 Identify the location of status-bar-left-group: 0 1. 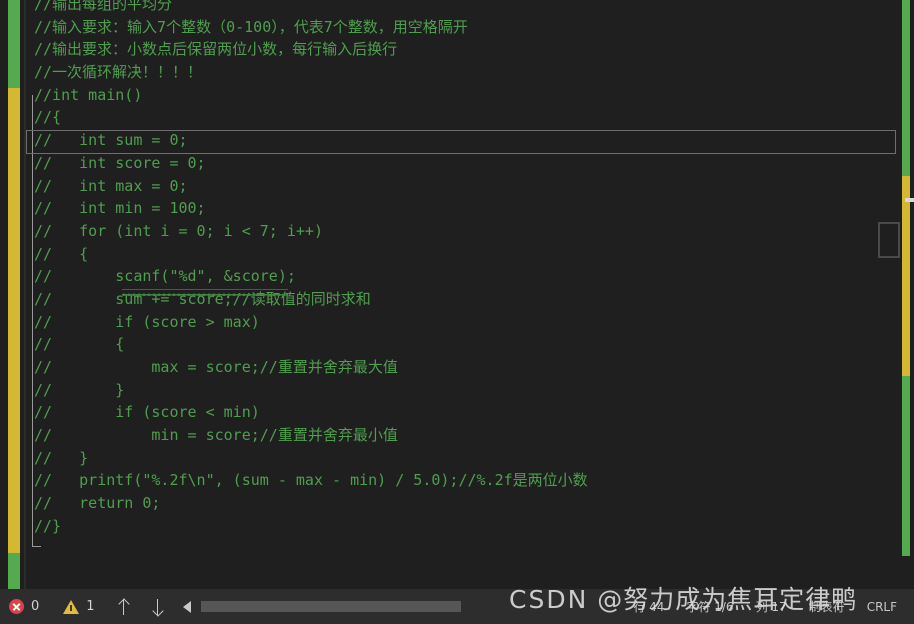
(230, 606).